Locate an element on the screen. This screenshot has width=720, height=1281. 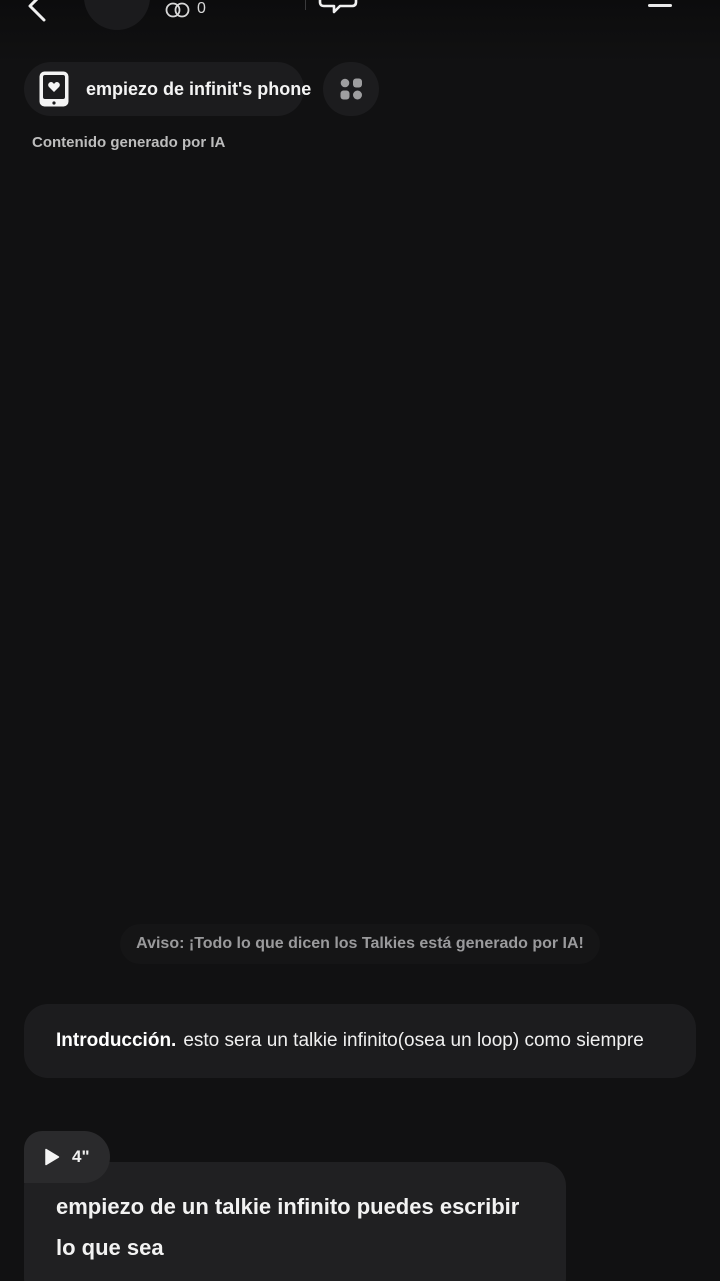
likes-count: 0 is located at coordinates (201, 8).